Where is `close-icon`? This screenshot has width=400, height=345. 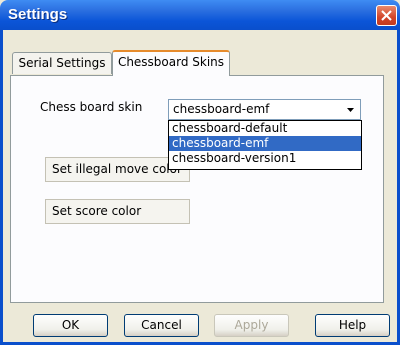
close-icon is located at coordinates (386, 15).